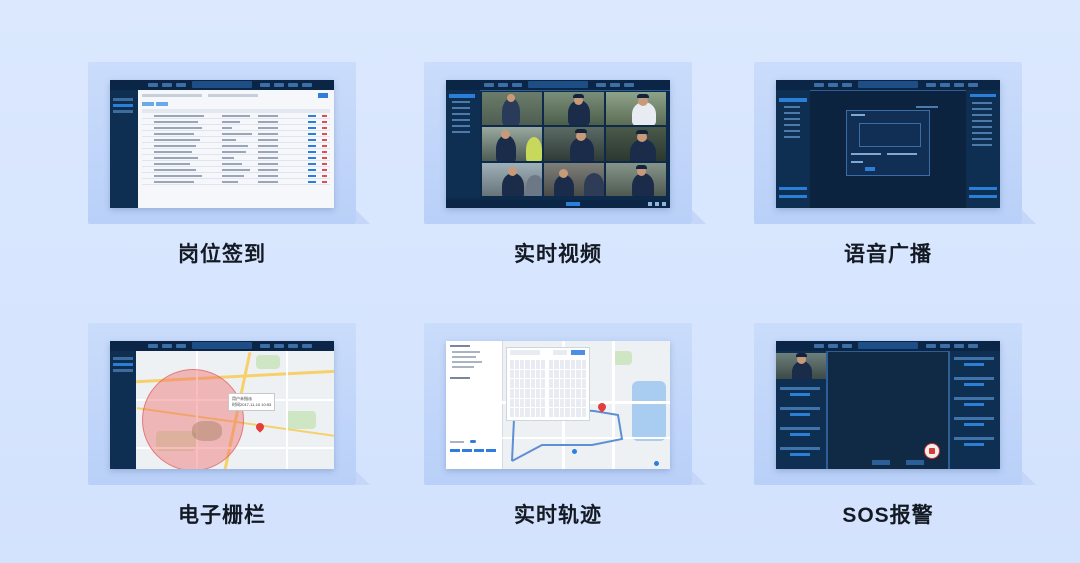  I want to click on feature-caption: 电子栅栏, so click(222, 515).